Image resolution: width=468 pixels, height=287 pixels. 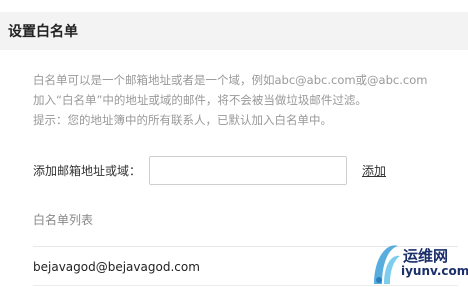 What do you see at coordinates (182, 120) in the screenshot?
I see `description-tip: 提示：您的地址簿中的所有联系人，已默认加入白名单中。` at bounding box center [182, 120].